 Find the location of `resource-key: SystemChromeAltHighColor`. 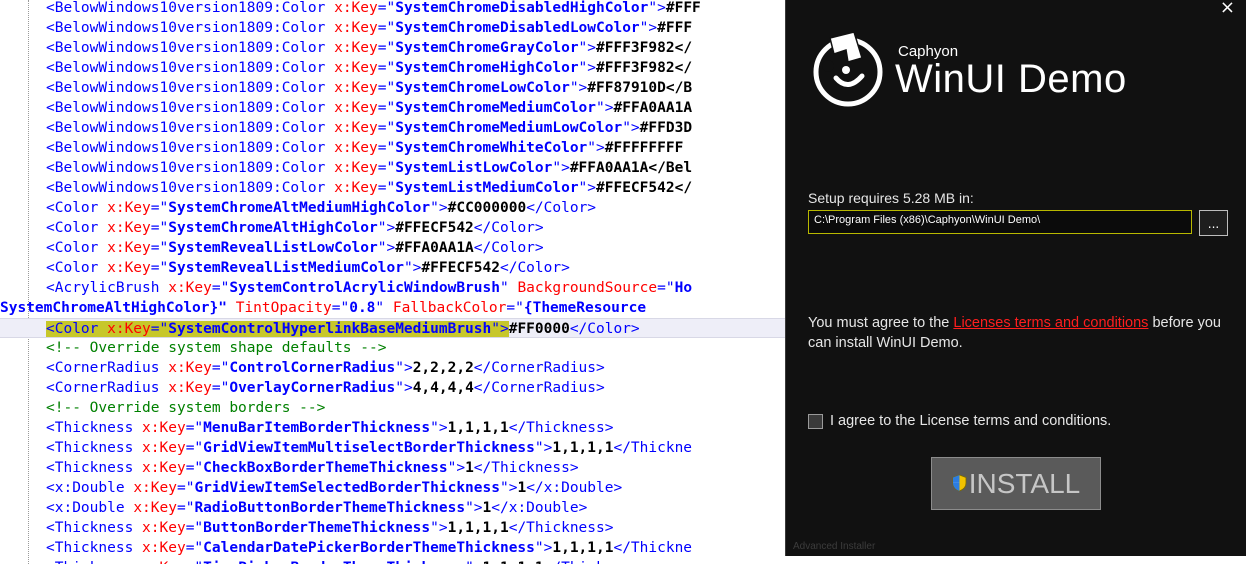

resource-key: SystemChromeAltHighColor is located at coordinates (273, 228).